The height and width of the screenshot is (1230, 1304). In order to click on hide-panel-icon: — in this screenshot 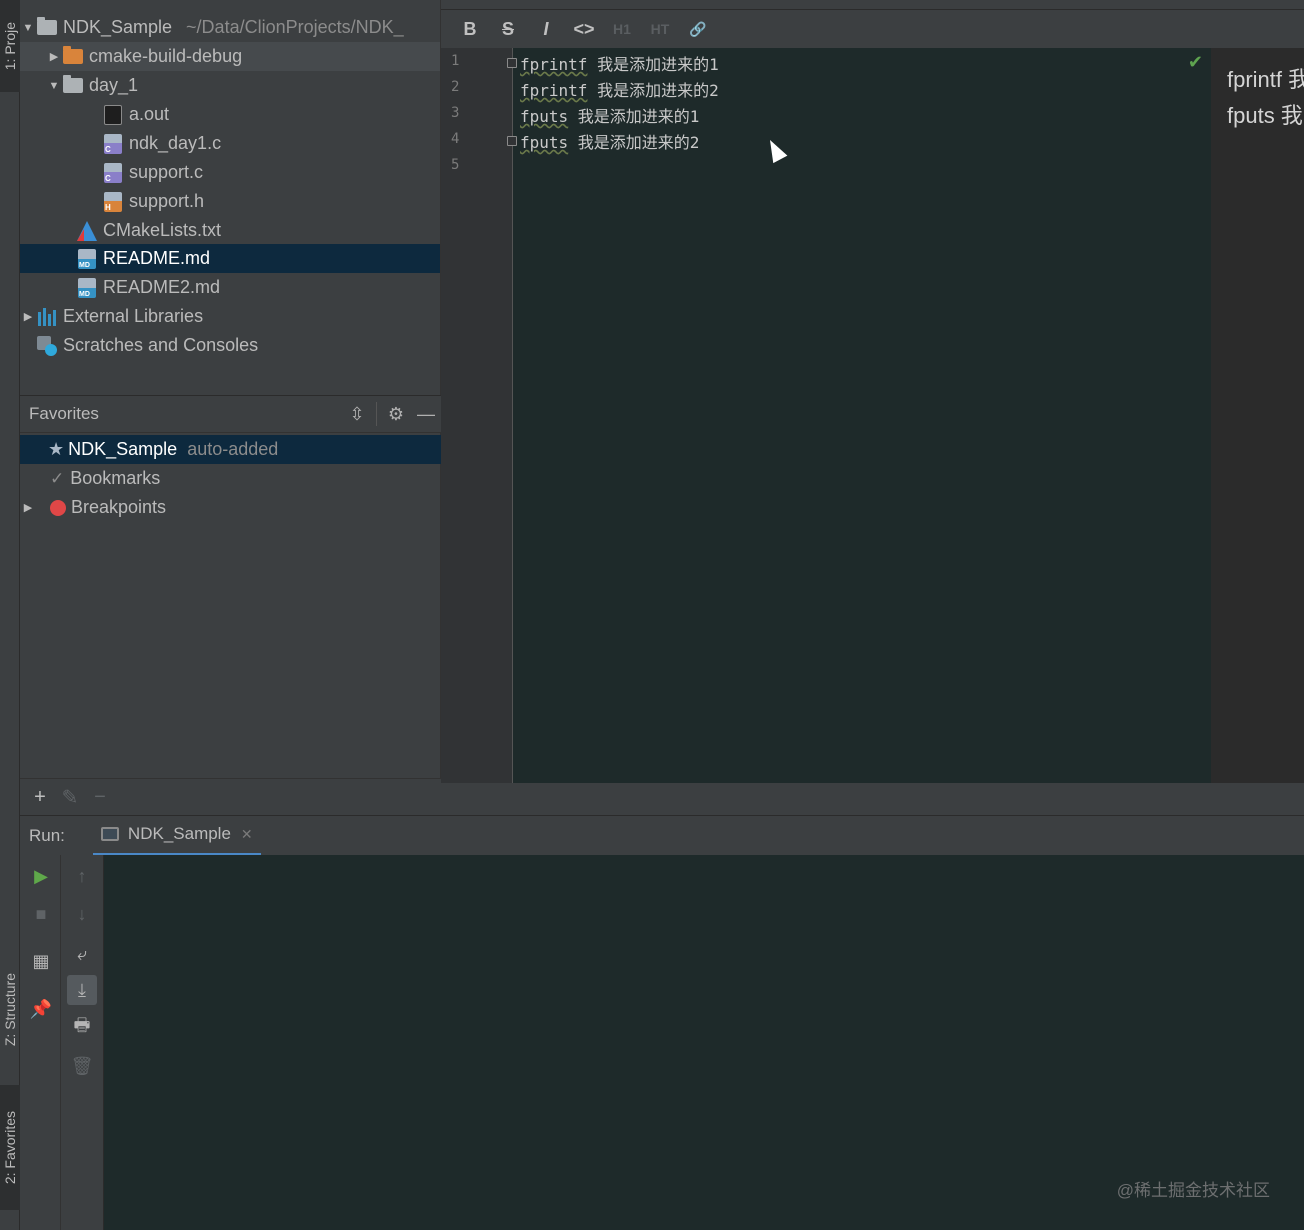, I will do `click(426, 414)`.